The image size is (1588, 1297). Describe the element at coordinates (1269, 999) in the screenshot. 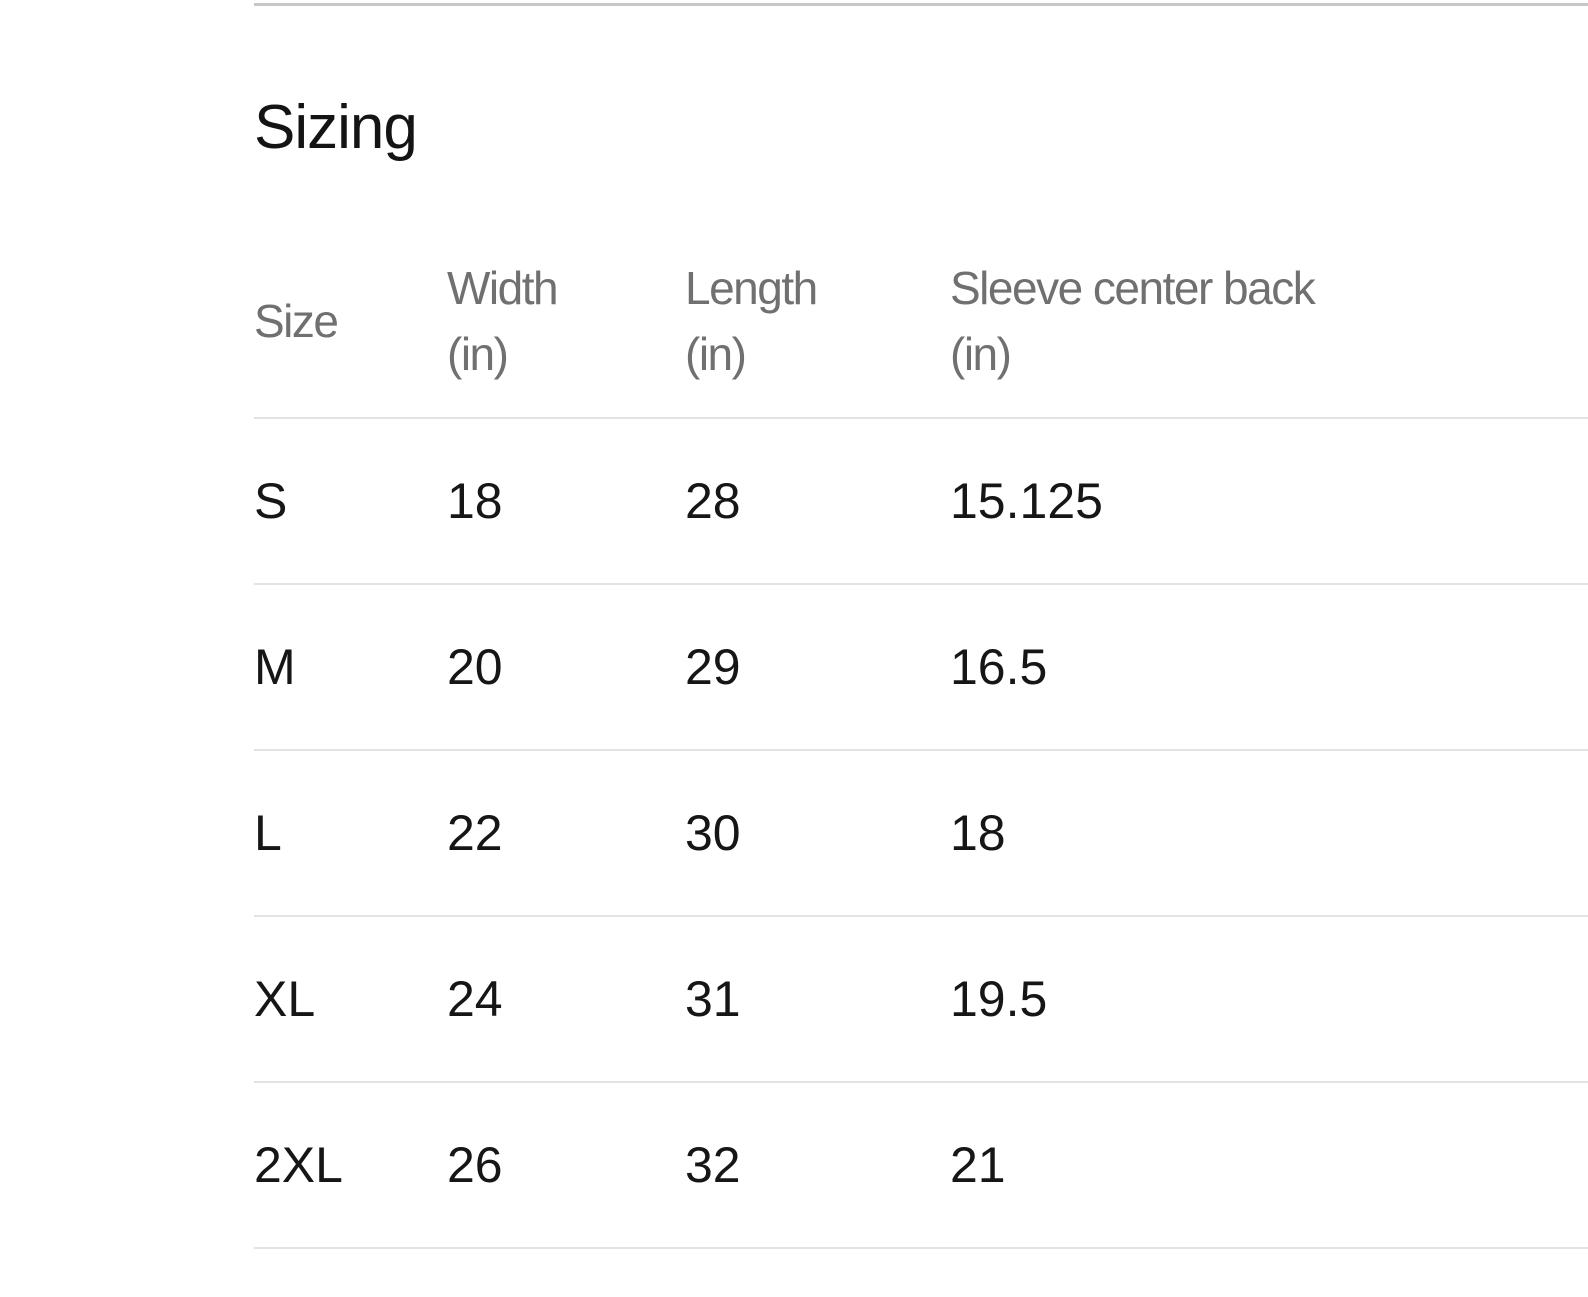

I see `cell-sleeve: 19.5` at that location.